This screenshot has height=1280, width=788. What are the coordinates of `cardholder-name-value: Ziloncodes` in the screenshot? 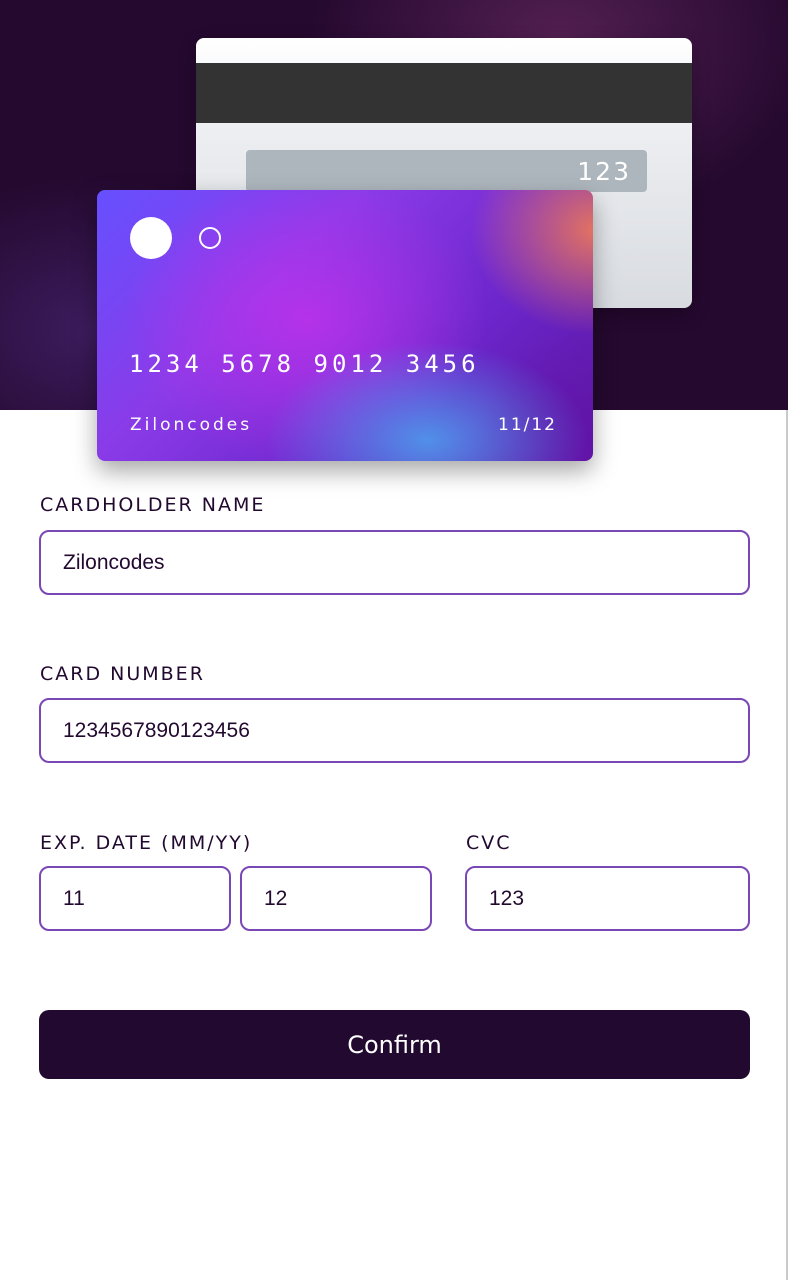 It's located at (114, 562).